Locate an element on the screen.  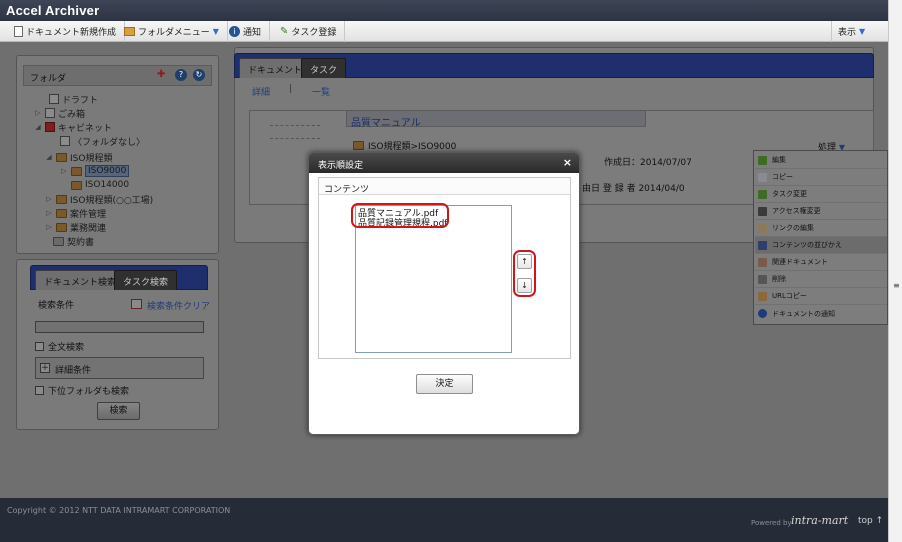
tab-task: タスク is located at coordinates (324, 68).